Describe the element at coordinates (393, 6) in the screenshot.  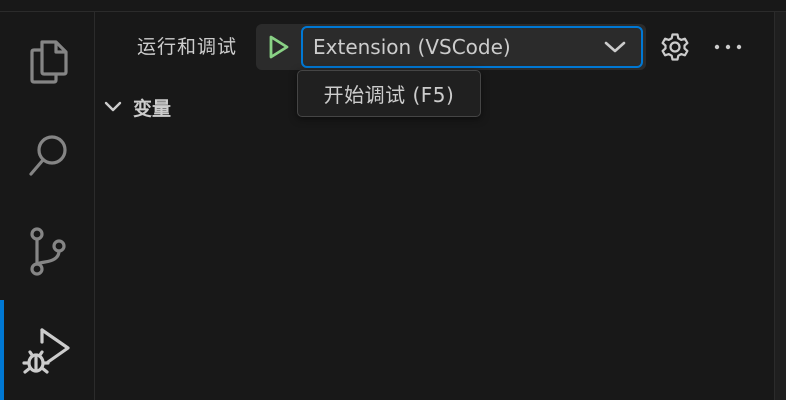
I see `title-strip` at that location.